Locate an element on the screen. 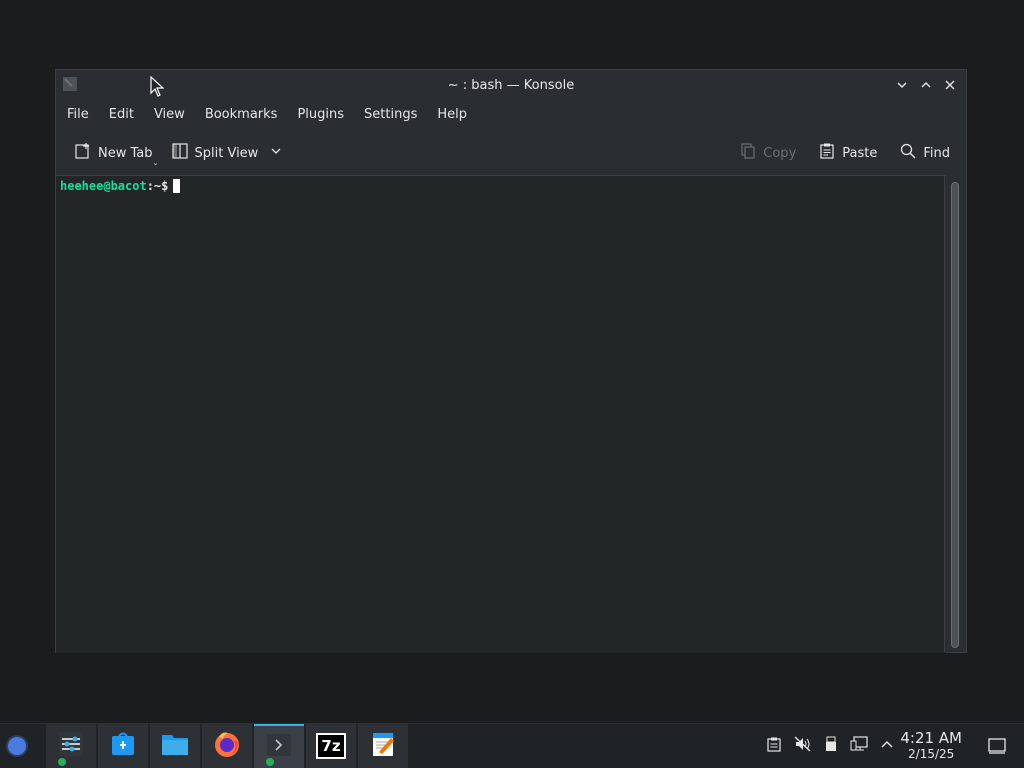 This screenshot has height=768, width=1024. task-konsole is located at coordinates (279, 746).